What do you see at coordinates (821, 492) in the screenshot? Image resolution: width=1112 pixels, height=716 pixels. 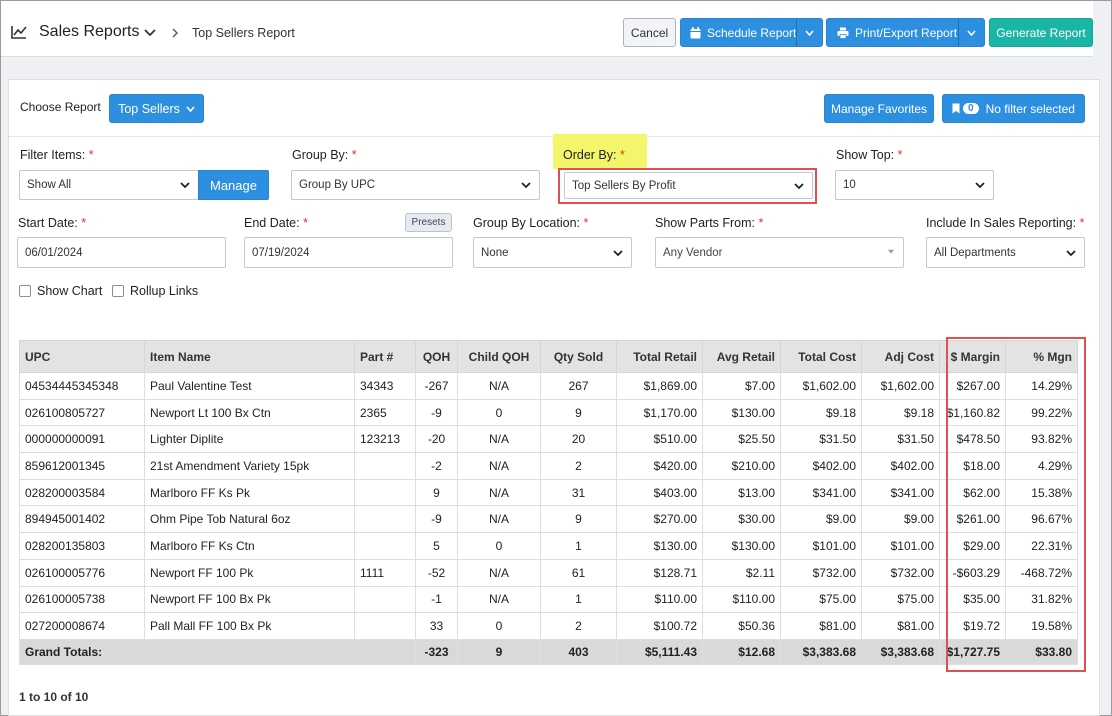 I see `table-cell: $341.00` at bounding box center [821, 492].